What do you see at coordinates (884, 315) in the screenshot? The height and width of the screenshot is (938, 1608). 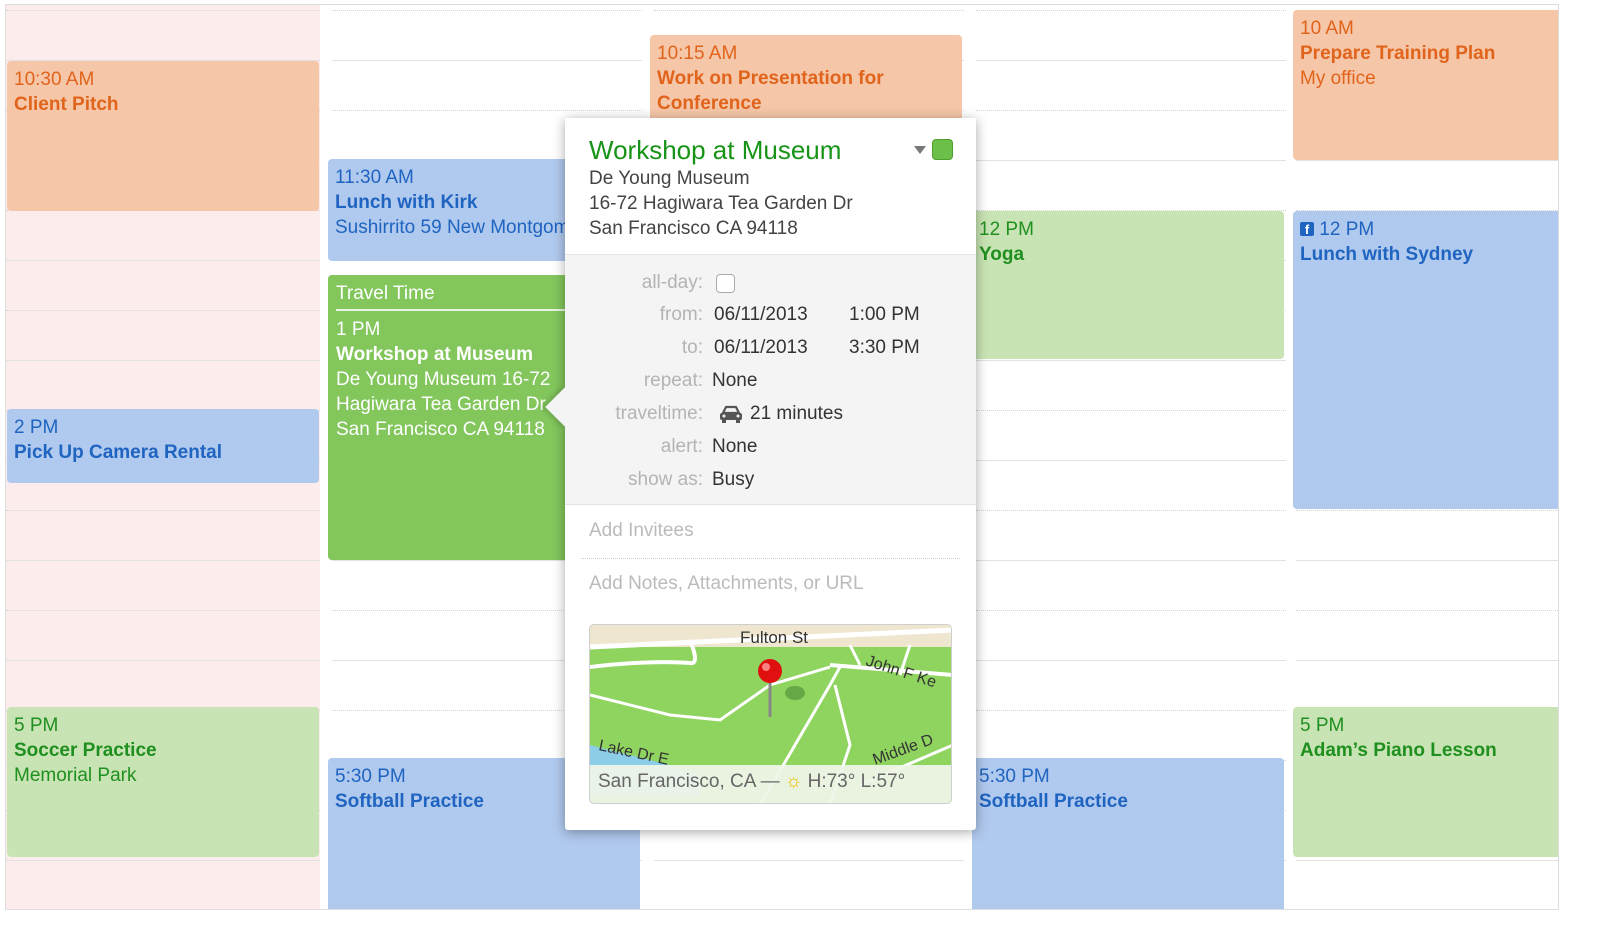 I see `from-time: 1:00 PM` at bounding box center [884, 315].